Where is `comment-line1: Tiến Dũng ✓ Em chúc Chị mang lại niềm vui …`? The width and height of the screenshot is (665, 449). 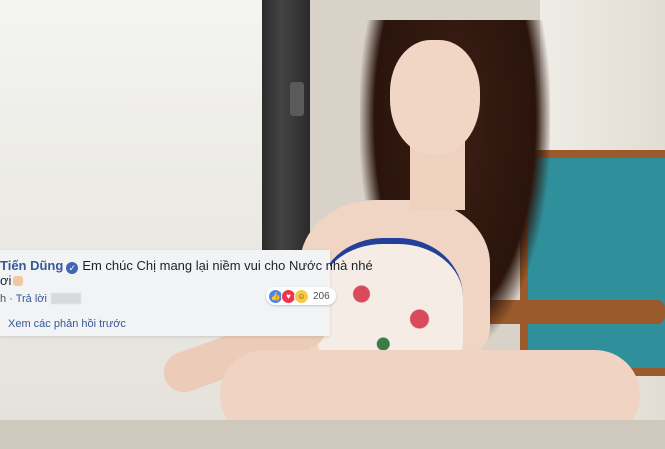
comment-line1: Tiến Dũng ✓ Em chúc Chị mang lại niềm vui … is located at coordinates (186, 266).